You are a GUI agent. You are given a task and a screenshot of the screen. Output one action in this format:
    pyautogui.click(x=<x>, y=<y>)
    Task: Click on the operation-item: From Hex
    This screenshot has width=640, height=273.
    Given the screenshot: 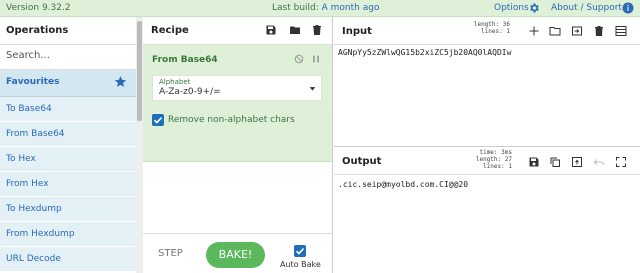 What is the action you would take?
    pyautogui.click(x=68, y=184)
    